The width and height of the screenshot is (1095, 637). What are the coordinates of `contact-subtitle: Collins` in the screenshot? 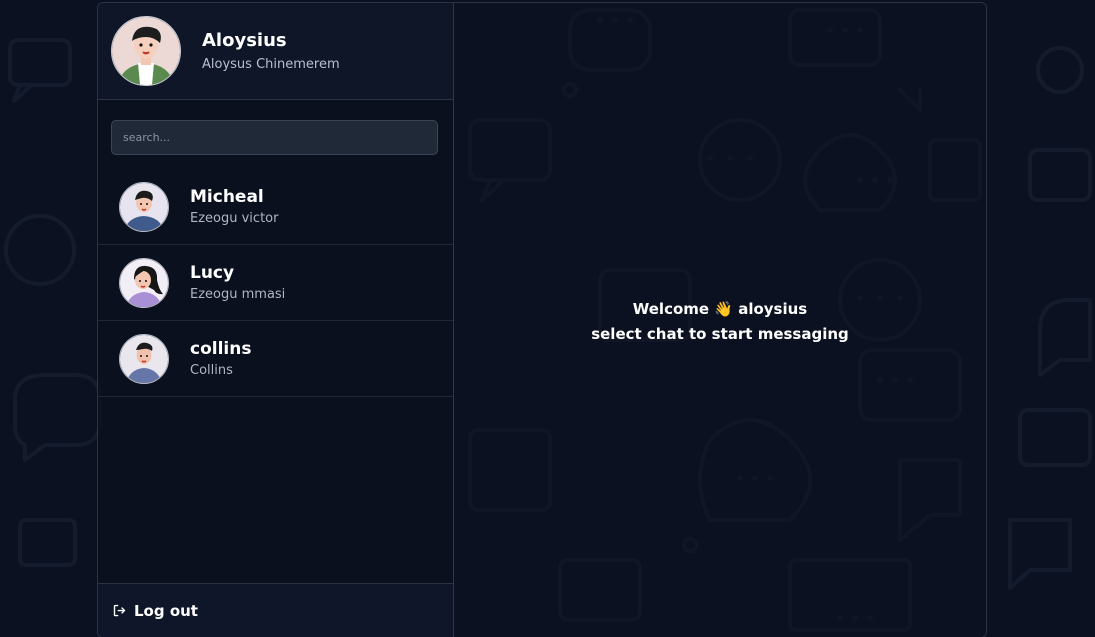 It's located at (211, 370).